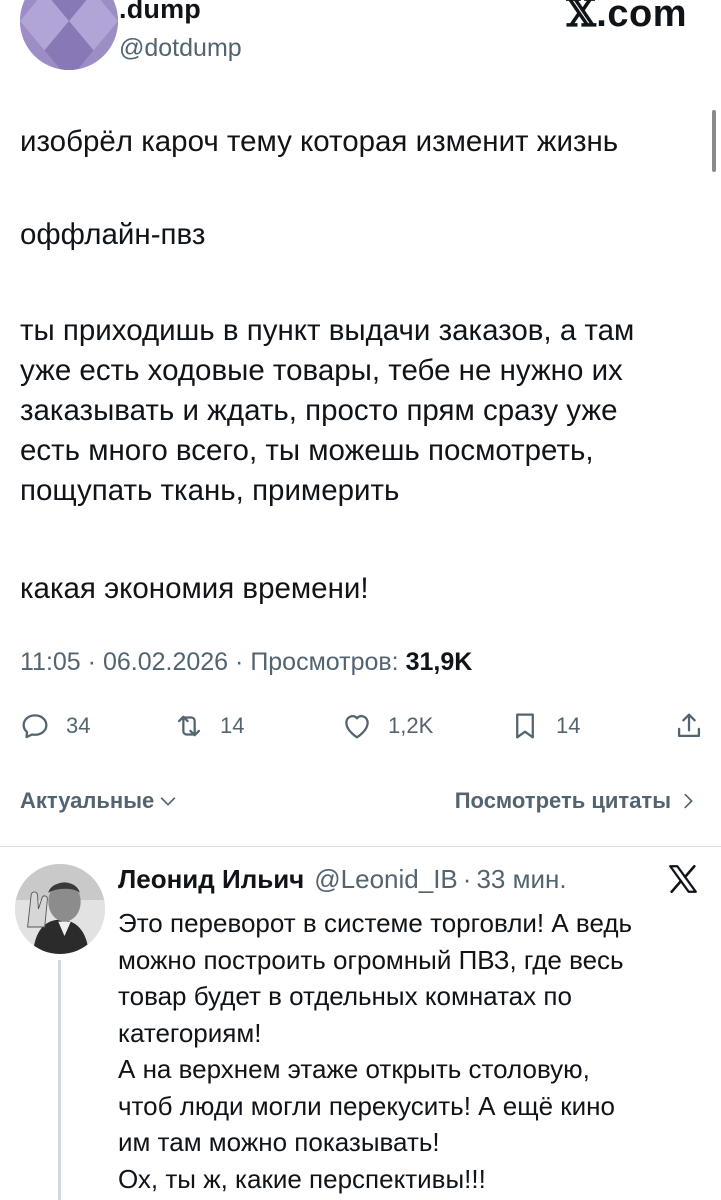 This screenshot has width=721, height=1200. I want to click on bookmark-button: 14, so click(544, 726).